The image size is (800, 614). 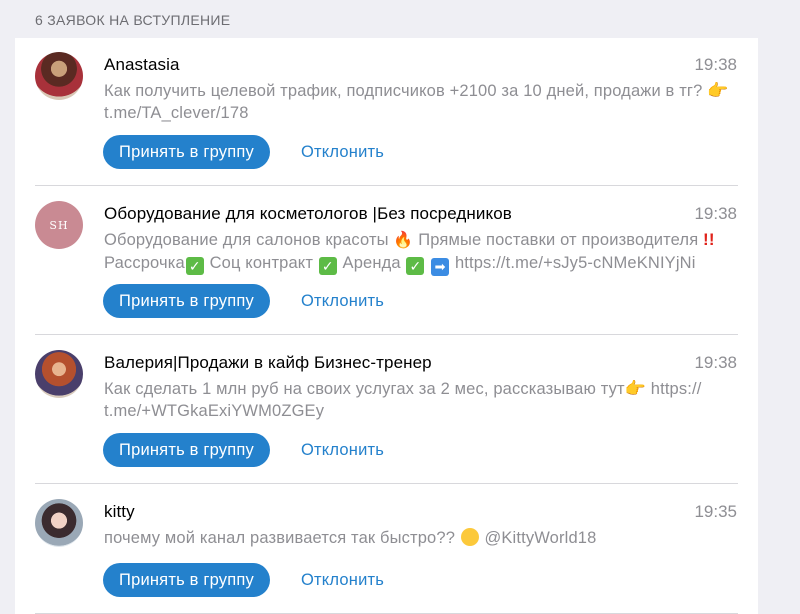 I want to click on message-text: Соц контракт, so click(x=261, y=263).